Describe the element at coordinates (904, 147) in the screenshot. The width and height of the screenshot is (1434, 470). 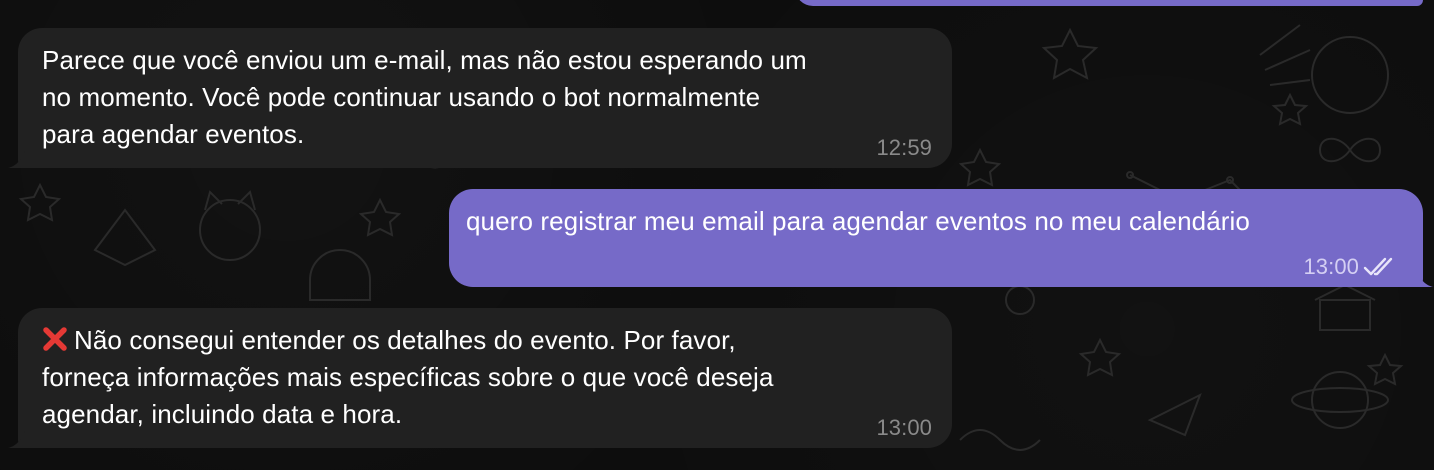
I see `message-timestamp: 12:59` at that location.